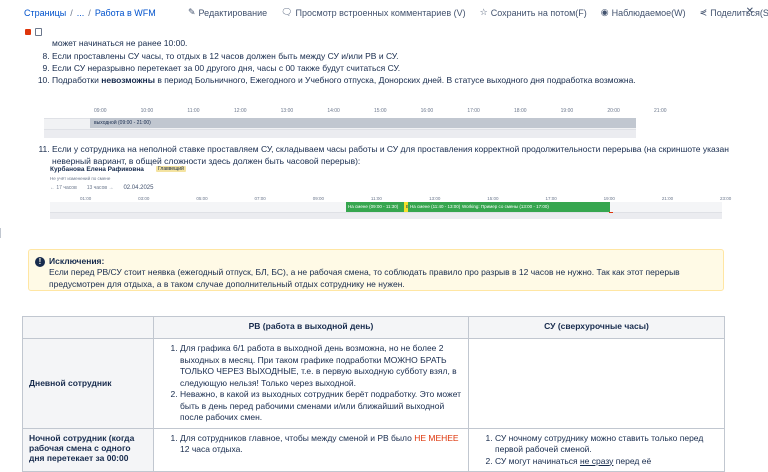 Image resolution: width=768 pixels, height=472 pixels. I want to click on shift-segment-1: На смене (09:00 - 11:30), so click(375, 207).